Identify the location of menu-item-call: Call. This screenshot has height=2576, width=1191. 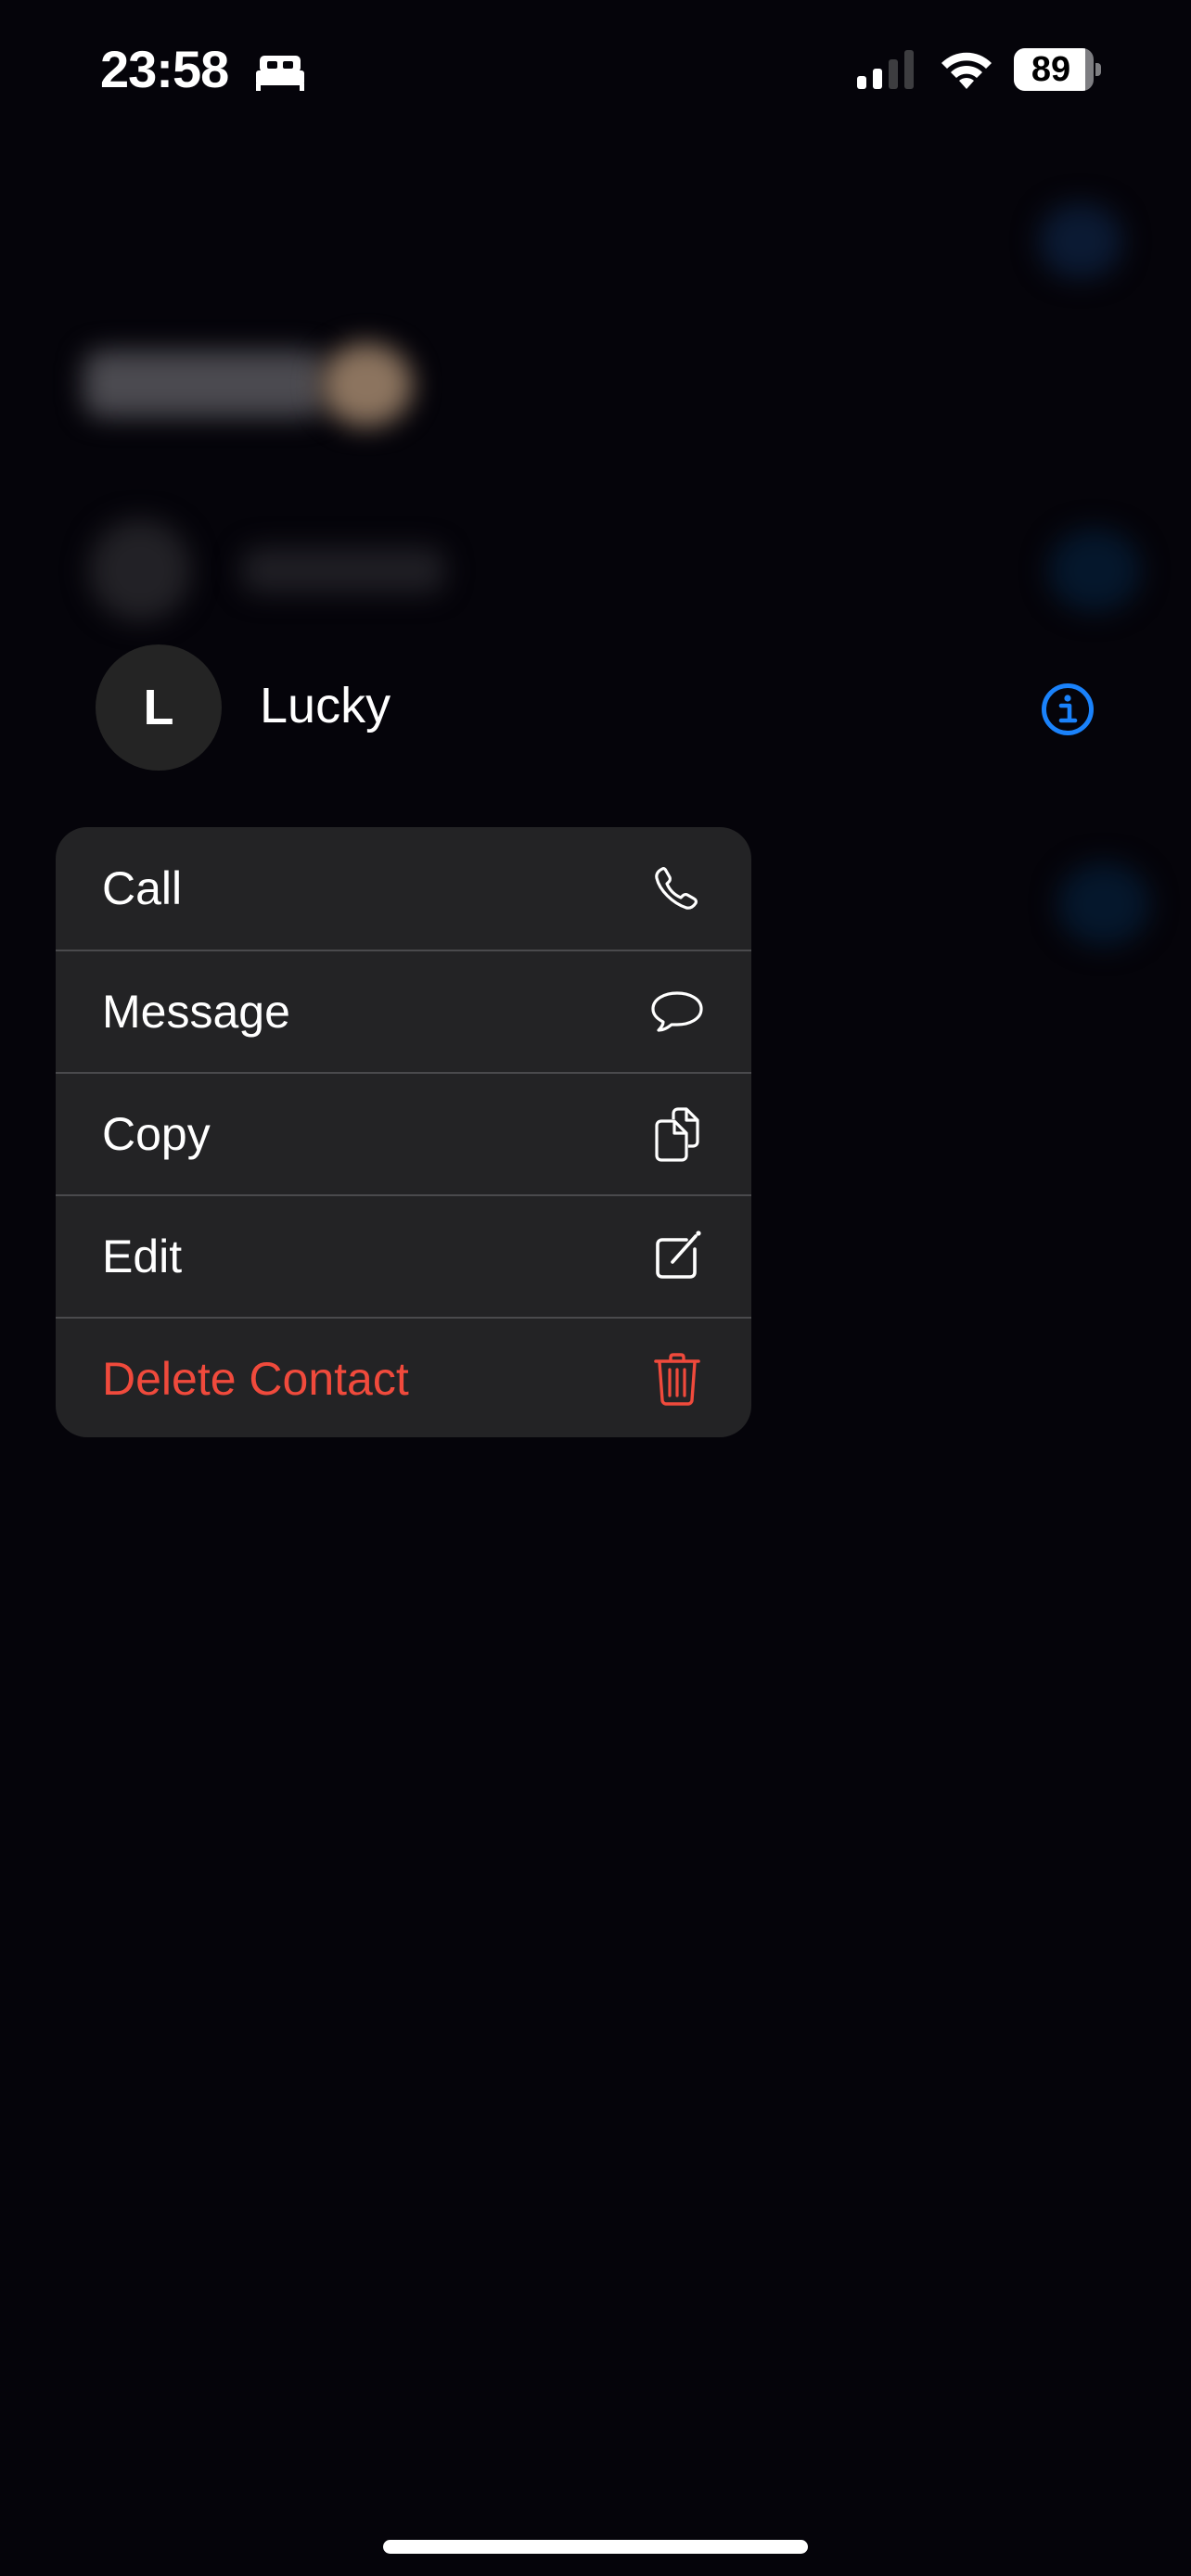
(403, 889).